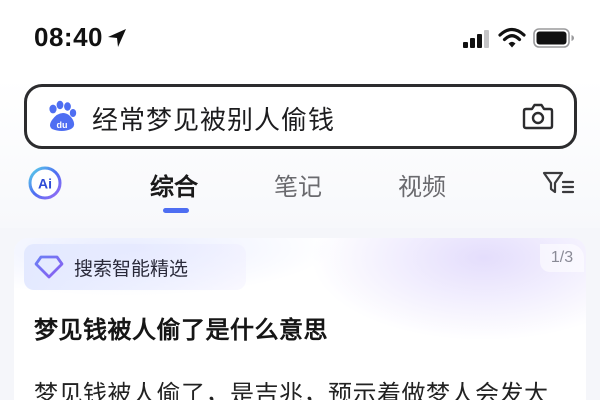  What do you see at coordinates (476, 39) in the screenshot?
I see `signal-icon` at bounding box center [476, 39].